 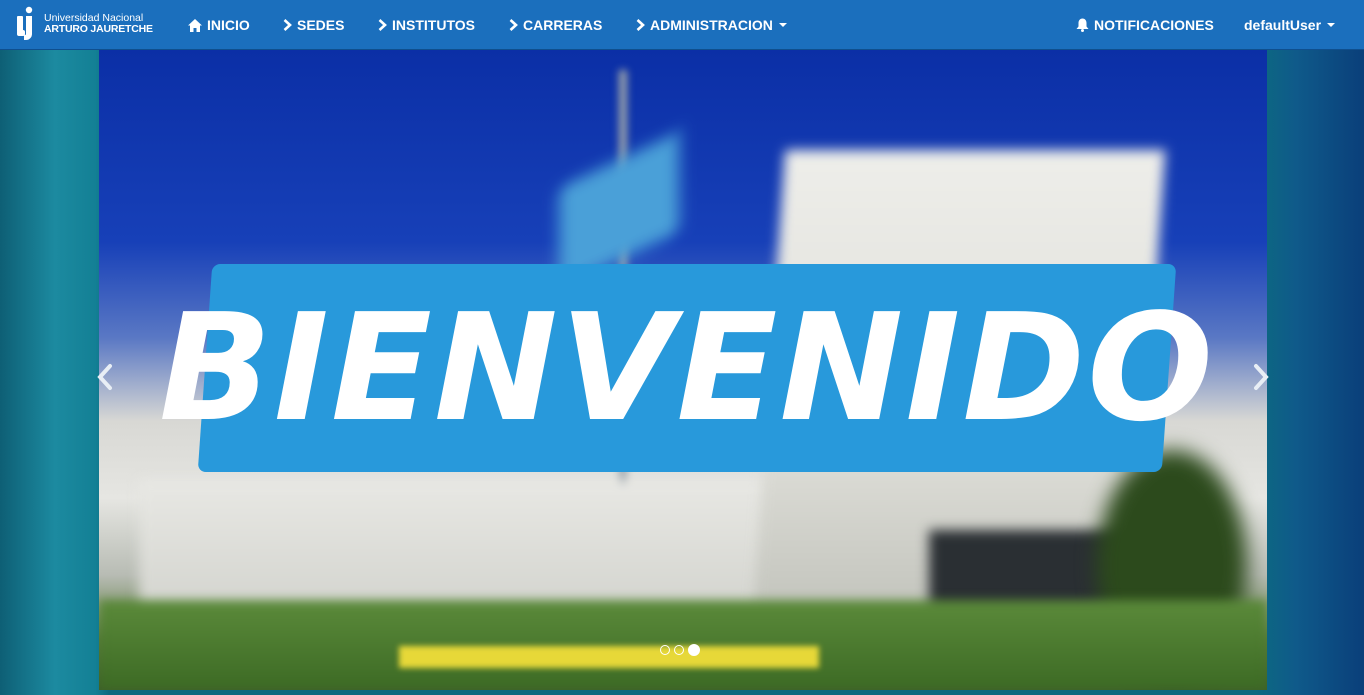 I want to click on nav-institutos-label: INSTITUTOS, so click(x=433, y=25).